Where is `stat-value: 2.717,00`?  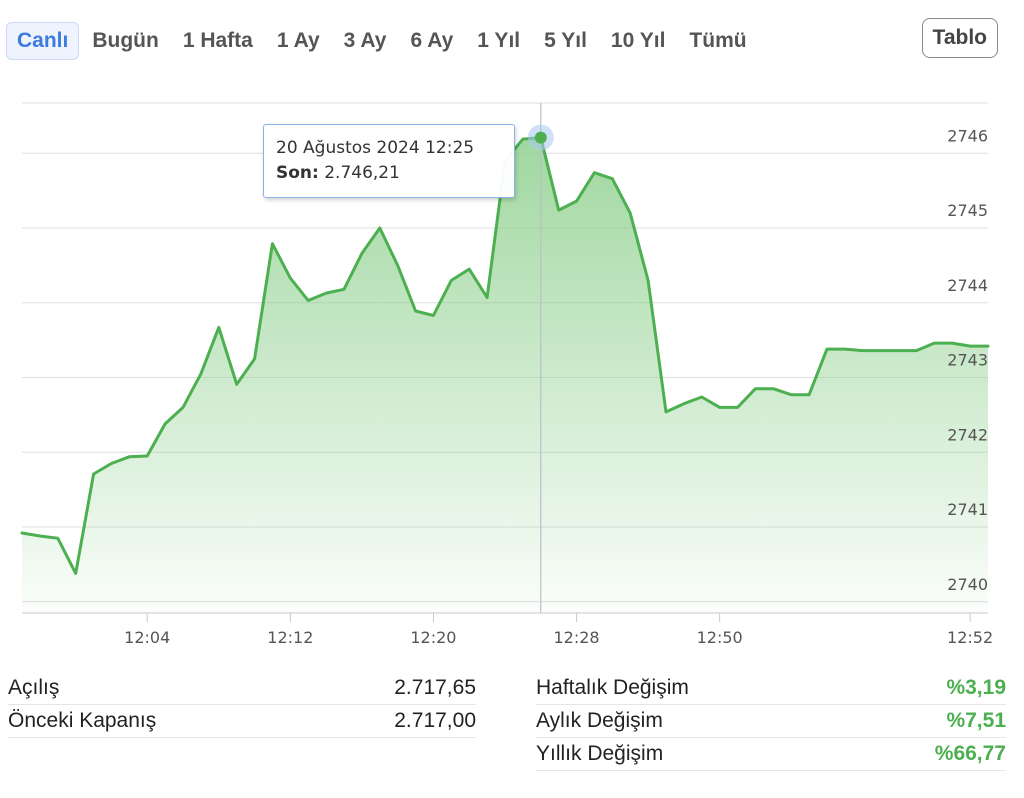
stat-value: 2.717,00 is located at coordinates (435, 720).